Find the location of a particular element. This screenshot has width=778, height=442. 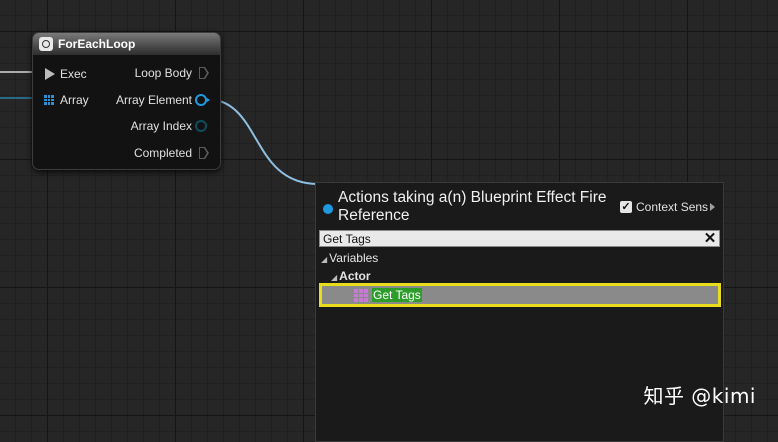

array-input-pin-icon is located at coordinates (49, 100).